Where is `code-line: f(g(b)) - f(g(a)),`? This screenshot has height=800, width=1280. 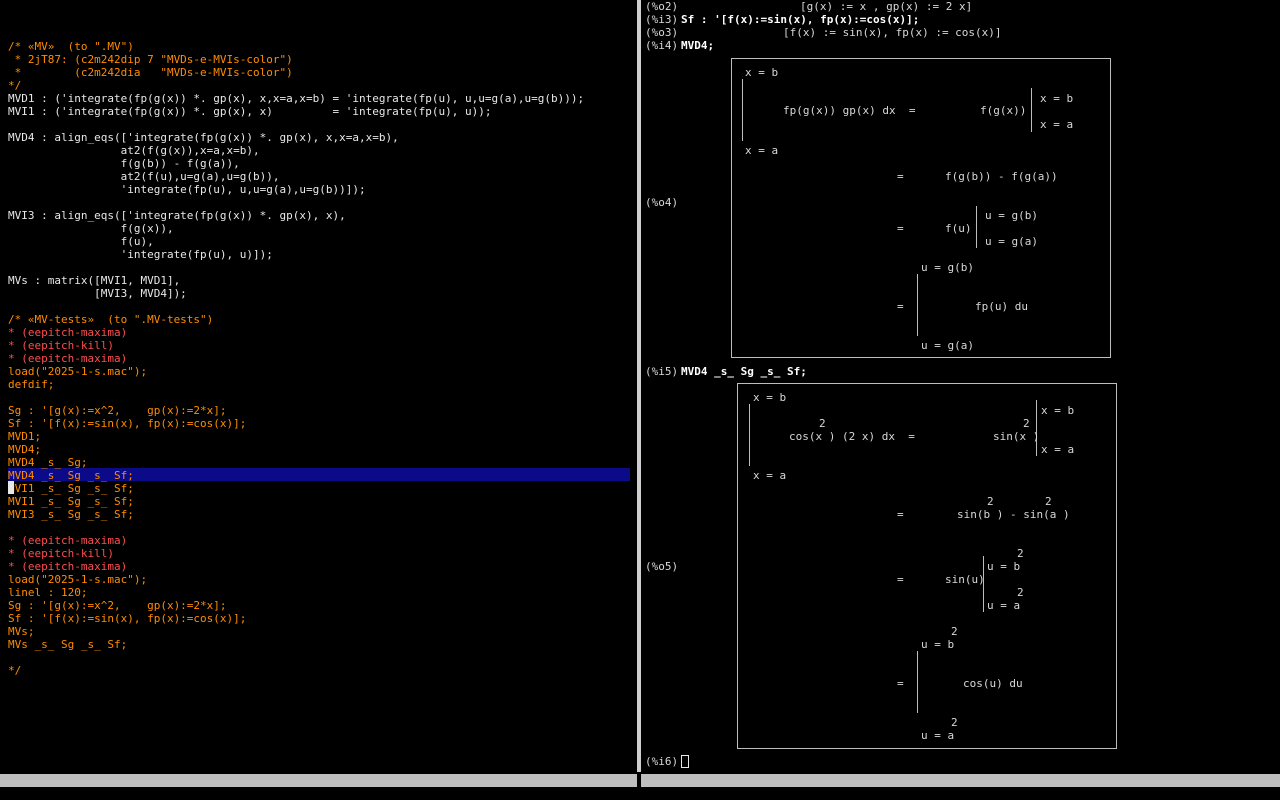
code-line: f(g(b)) - f(g(a)), is located at coordinates (124, 163).